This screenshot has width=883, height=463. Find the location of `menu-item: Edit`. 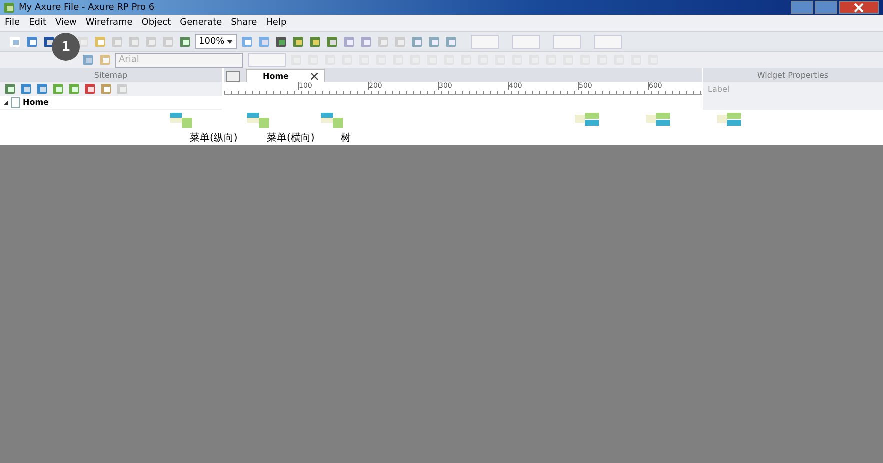

menu-item: Edit is located at coordinates (37, 23).